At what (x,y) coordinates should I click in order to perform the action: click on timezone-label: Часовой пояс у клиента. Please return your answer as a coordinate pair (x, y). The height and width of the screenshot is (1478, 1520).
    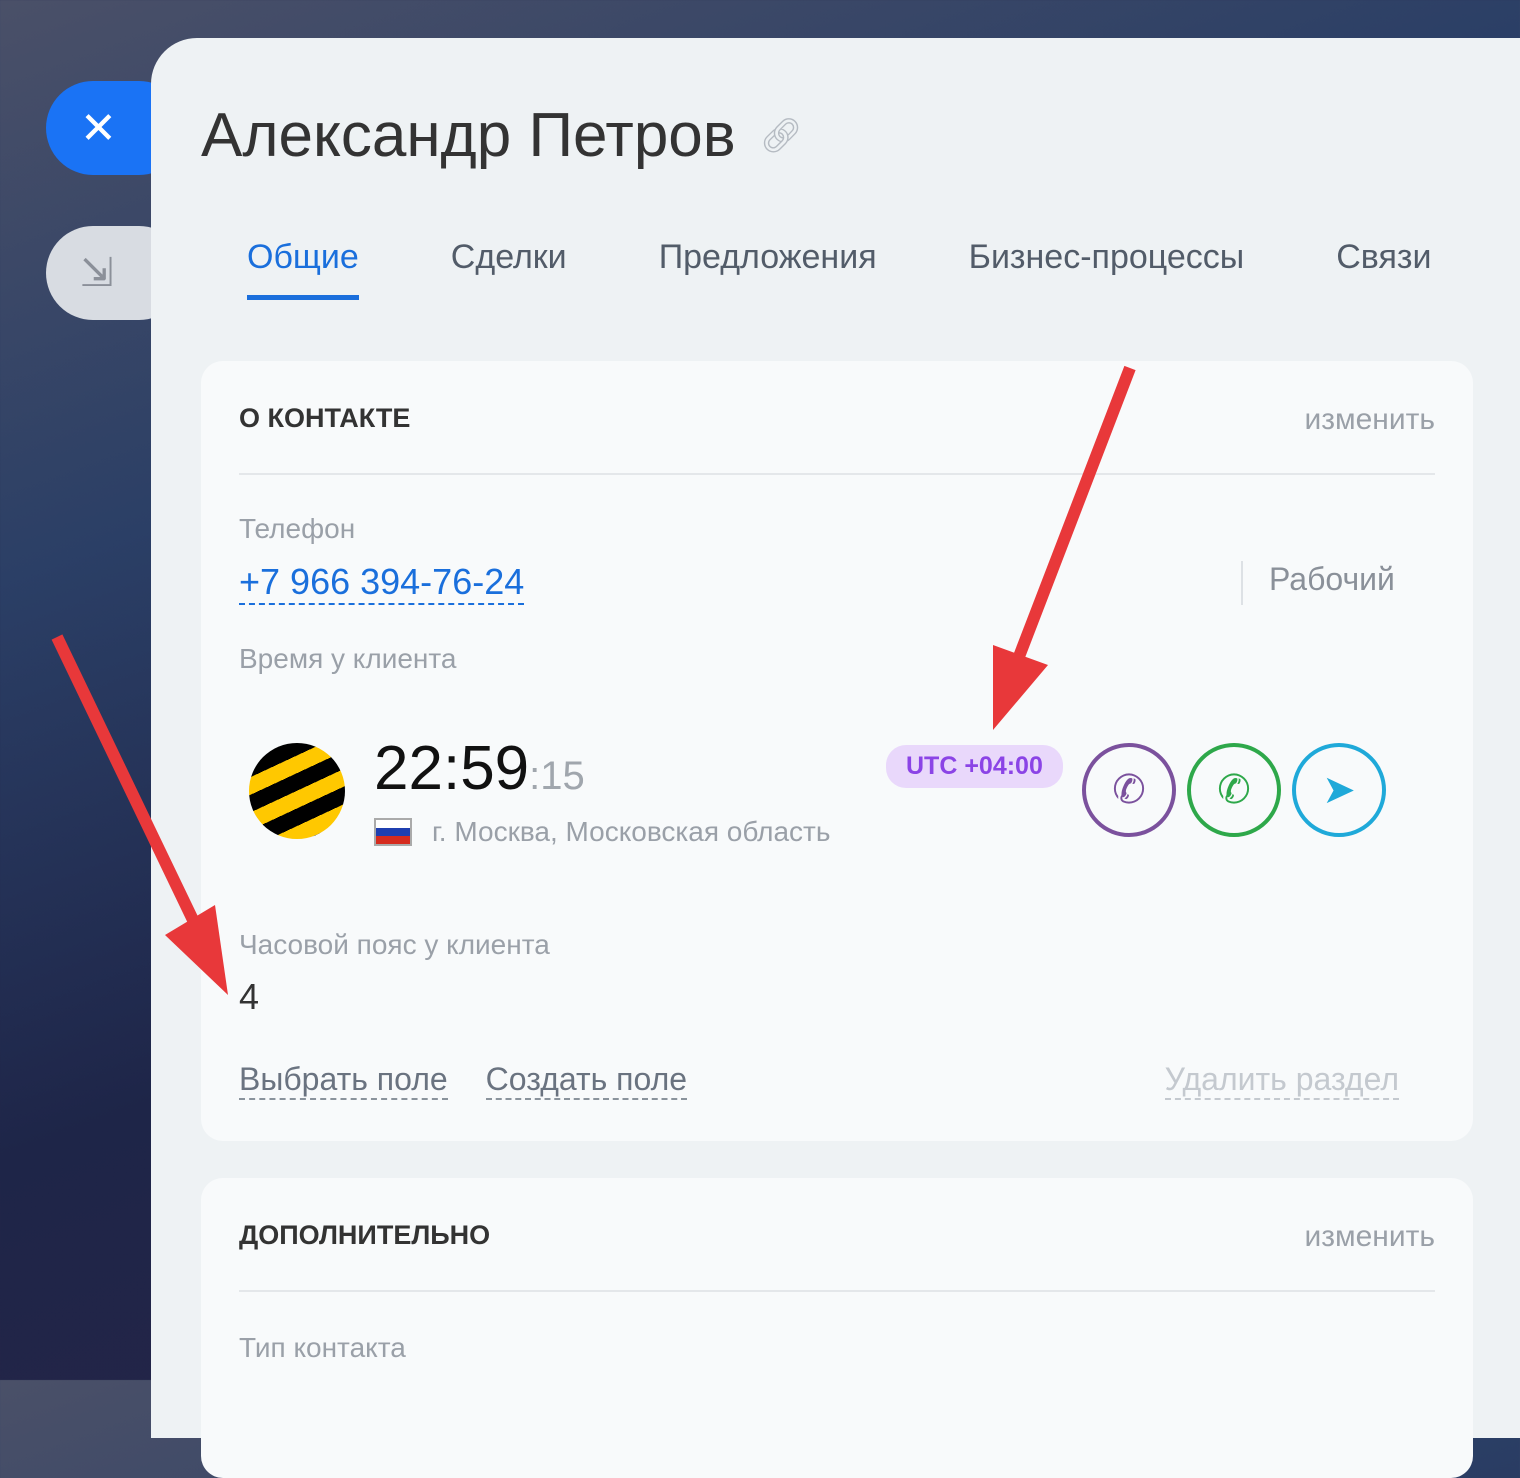
    Looking at the image, I should click on (394, 944).